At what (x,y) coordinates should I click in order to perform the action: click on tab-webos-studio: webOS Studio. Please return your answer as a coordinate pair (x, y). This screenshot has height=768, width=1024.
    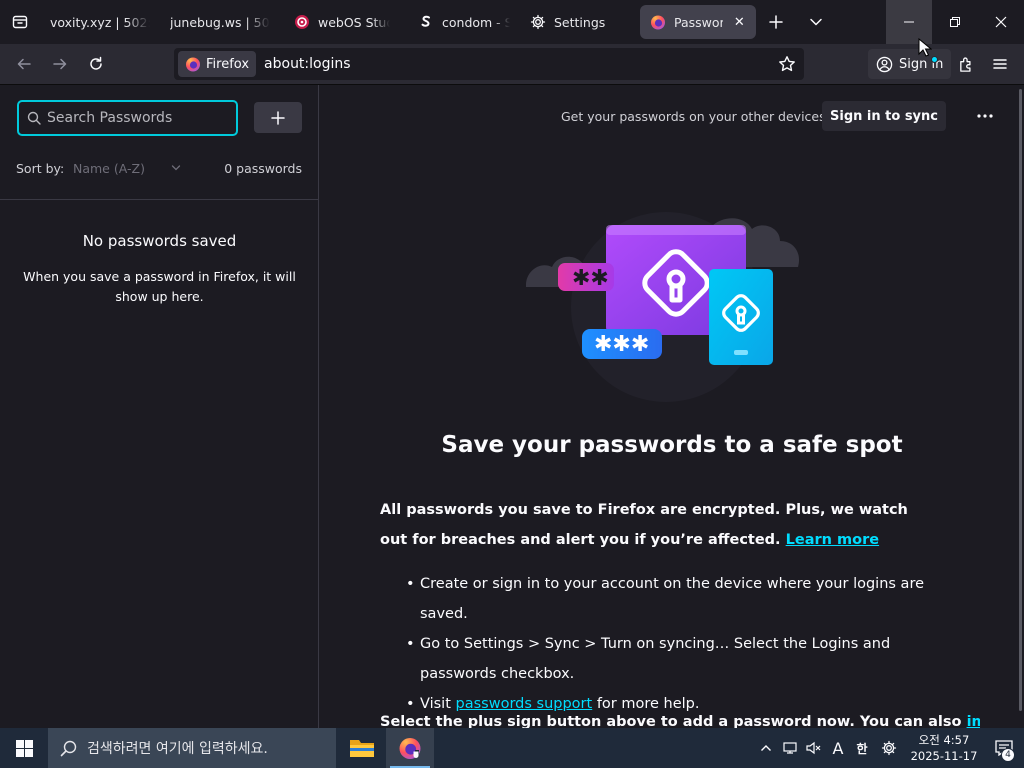
    Looking at the image, I should click on (340, 22).